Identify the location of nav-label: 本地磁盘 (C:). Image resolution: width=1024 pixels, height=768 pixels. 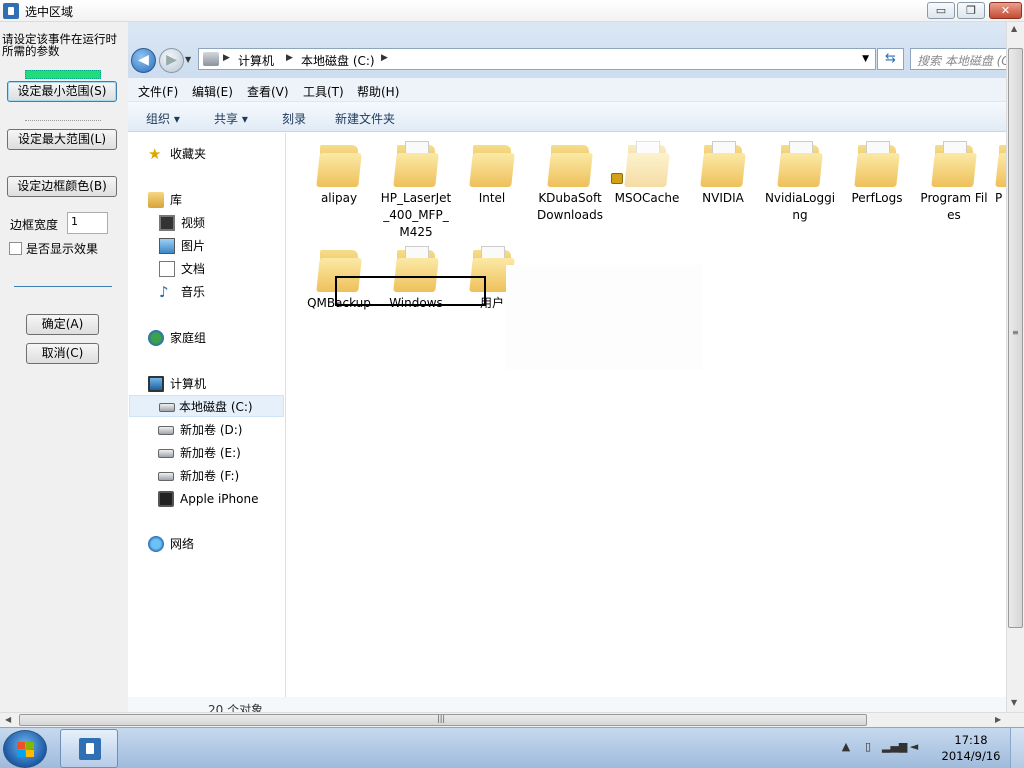
(216, 407).